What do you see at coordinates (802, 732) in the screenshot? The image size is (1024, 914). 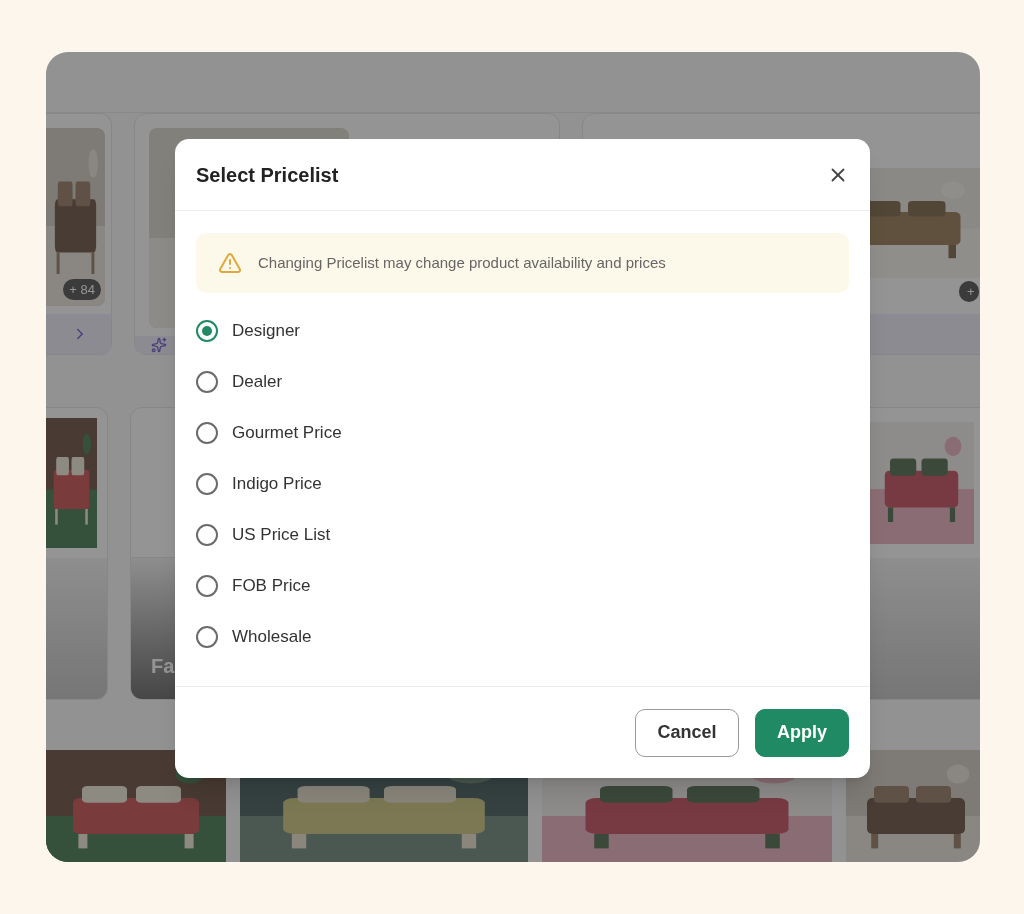 I see `apply-button: Apply` at bounding box center [802, 732].